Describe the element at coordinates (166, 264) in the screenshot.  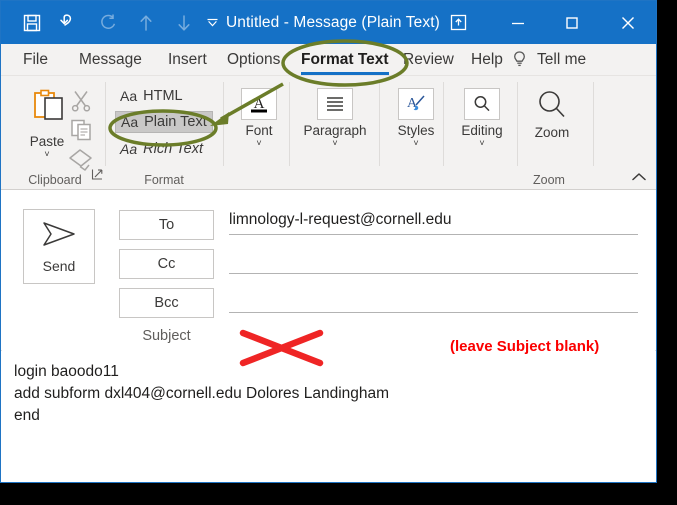
I see `cc-button: Cc` at that location.